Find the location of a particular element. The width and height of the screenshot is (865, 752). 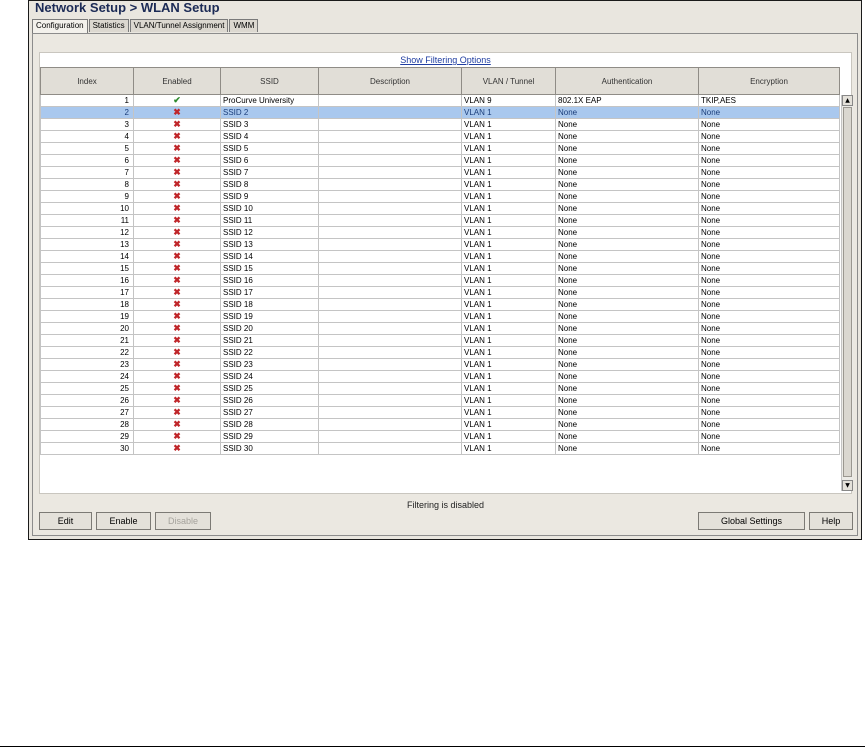

table-row: 29 ✖ SSID 29 VLAN 1 None None is located at coordinates (440, 436).